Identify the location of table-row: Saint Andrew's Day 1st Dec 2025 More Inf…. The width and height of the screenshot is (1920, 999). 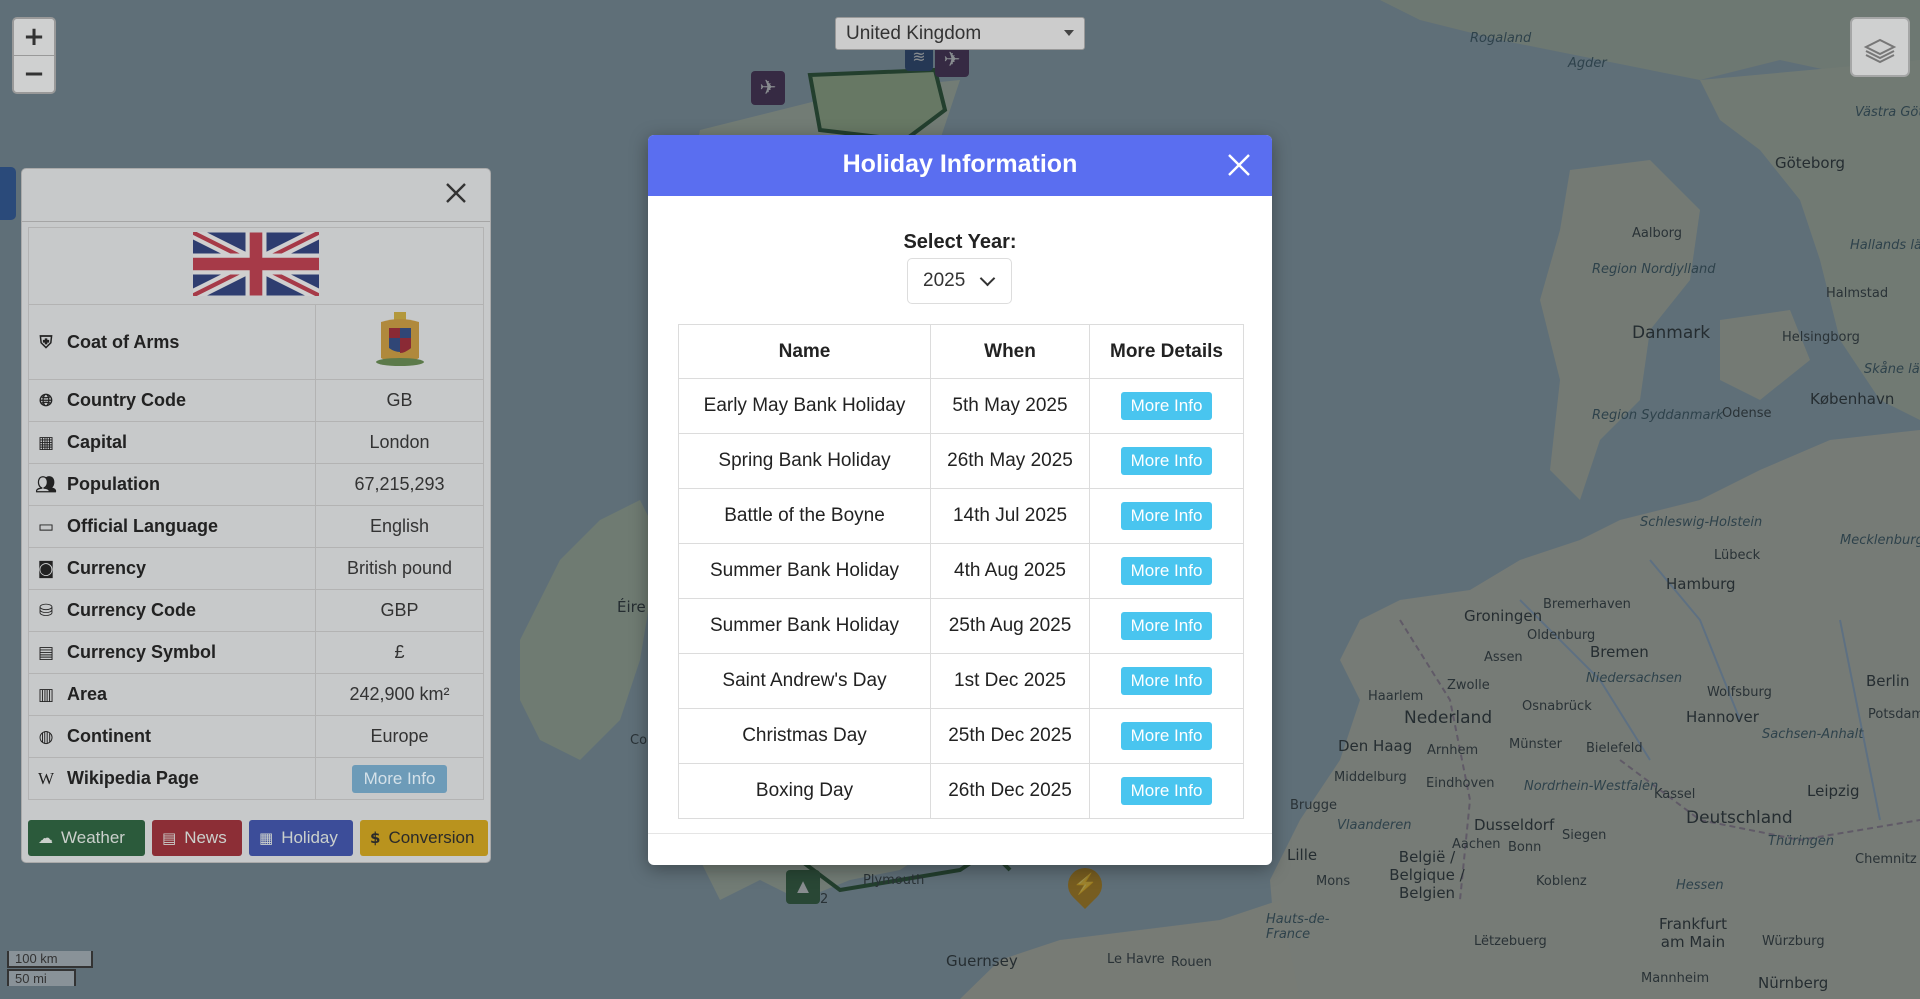
(961, 681).